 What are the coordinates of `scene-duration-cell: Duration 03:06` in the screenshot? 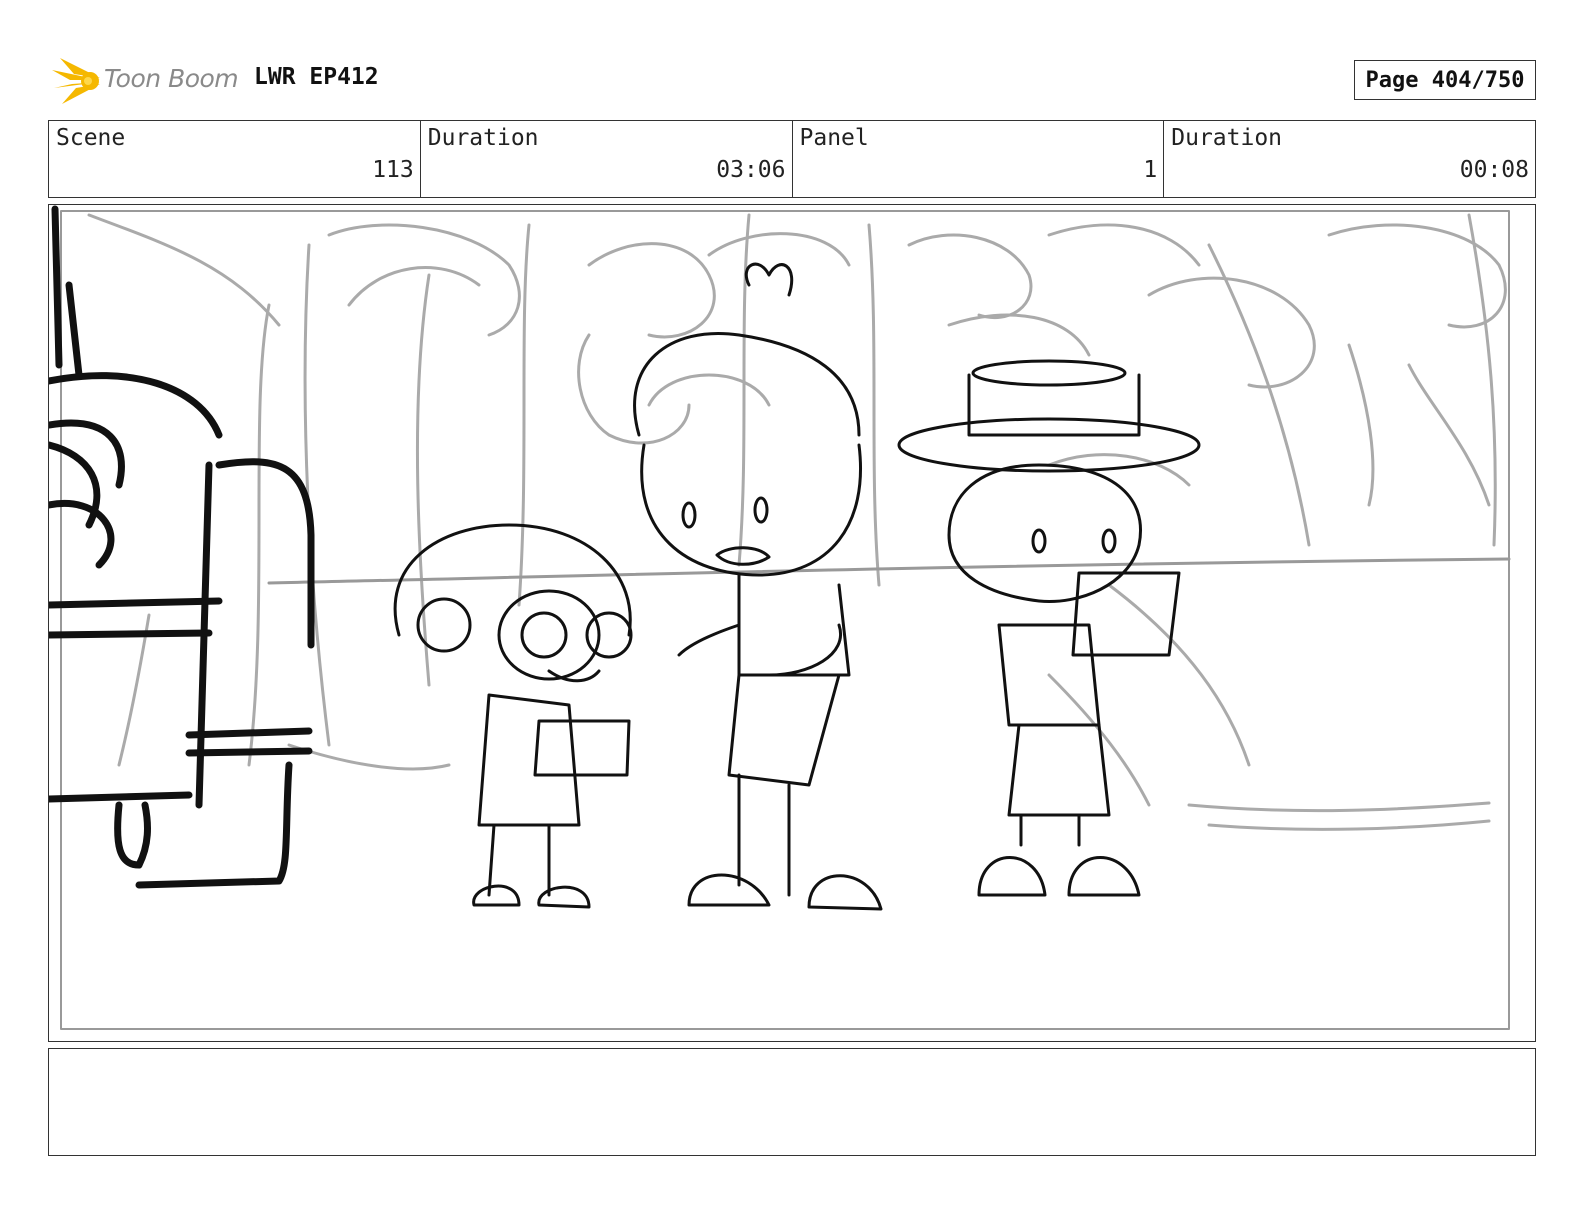 It's located at (607, 159).